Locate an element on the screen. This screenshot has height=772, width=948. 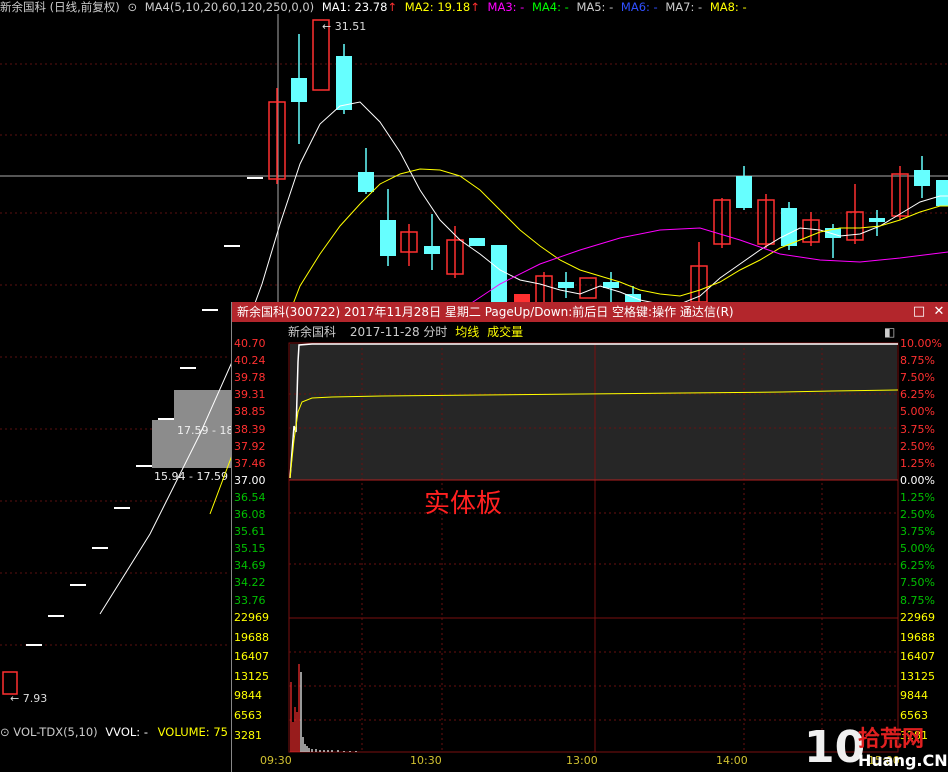
volume-settings-icon: ⊙ is located at coordinates (5, 732).